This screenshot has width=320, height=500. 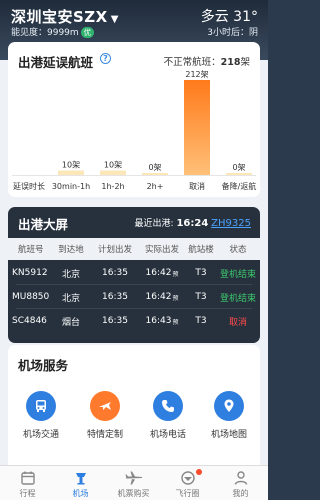 What do you see at coordinates (240, 493) in the screenshot?
I see `nav-label: 我的` at bounding box center [240, 493].